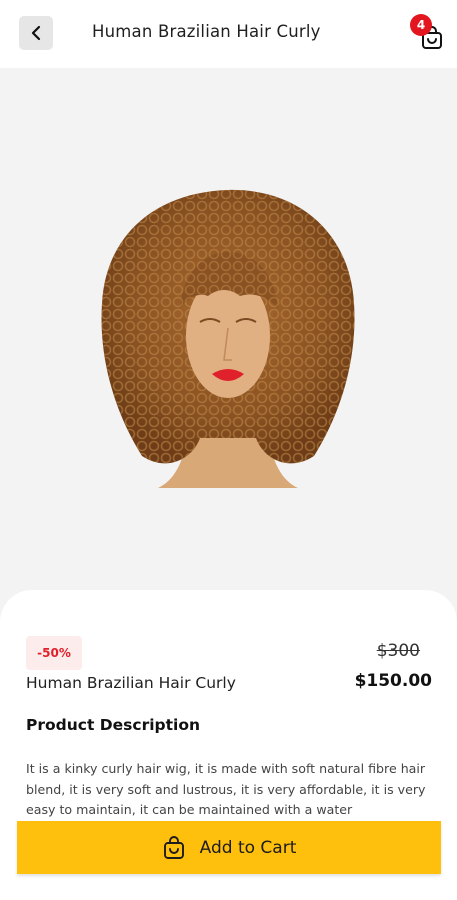 The width and height of the screenshot is (457, 900). I want to click on add-to-cart-button: Add to Cart, so click(229, 847).